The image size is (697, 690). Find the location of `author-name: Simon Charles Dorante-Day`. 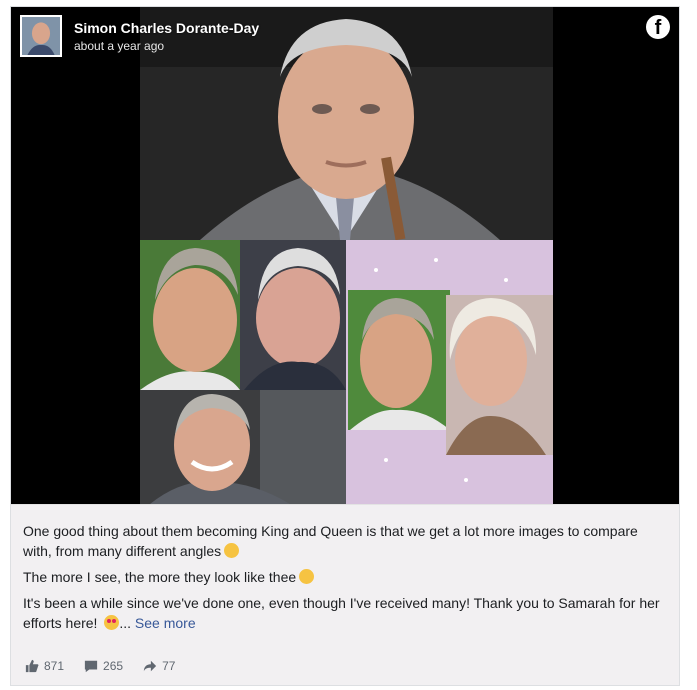

author-name: Simon Charles Dorante-Day is located at coordinates (166, 28).